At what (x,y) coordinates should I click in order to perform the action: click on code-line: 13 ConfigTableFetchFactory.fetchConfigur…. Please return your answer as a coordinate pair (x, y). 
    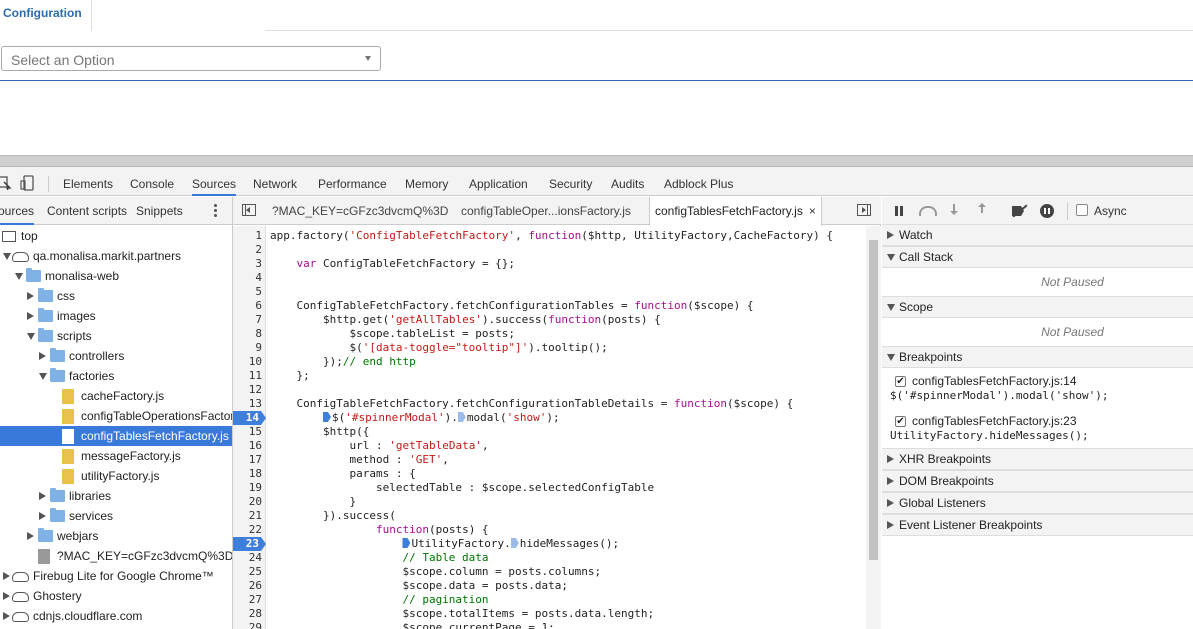
    Looking at the image, I should click on (549, 404).